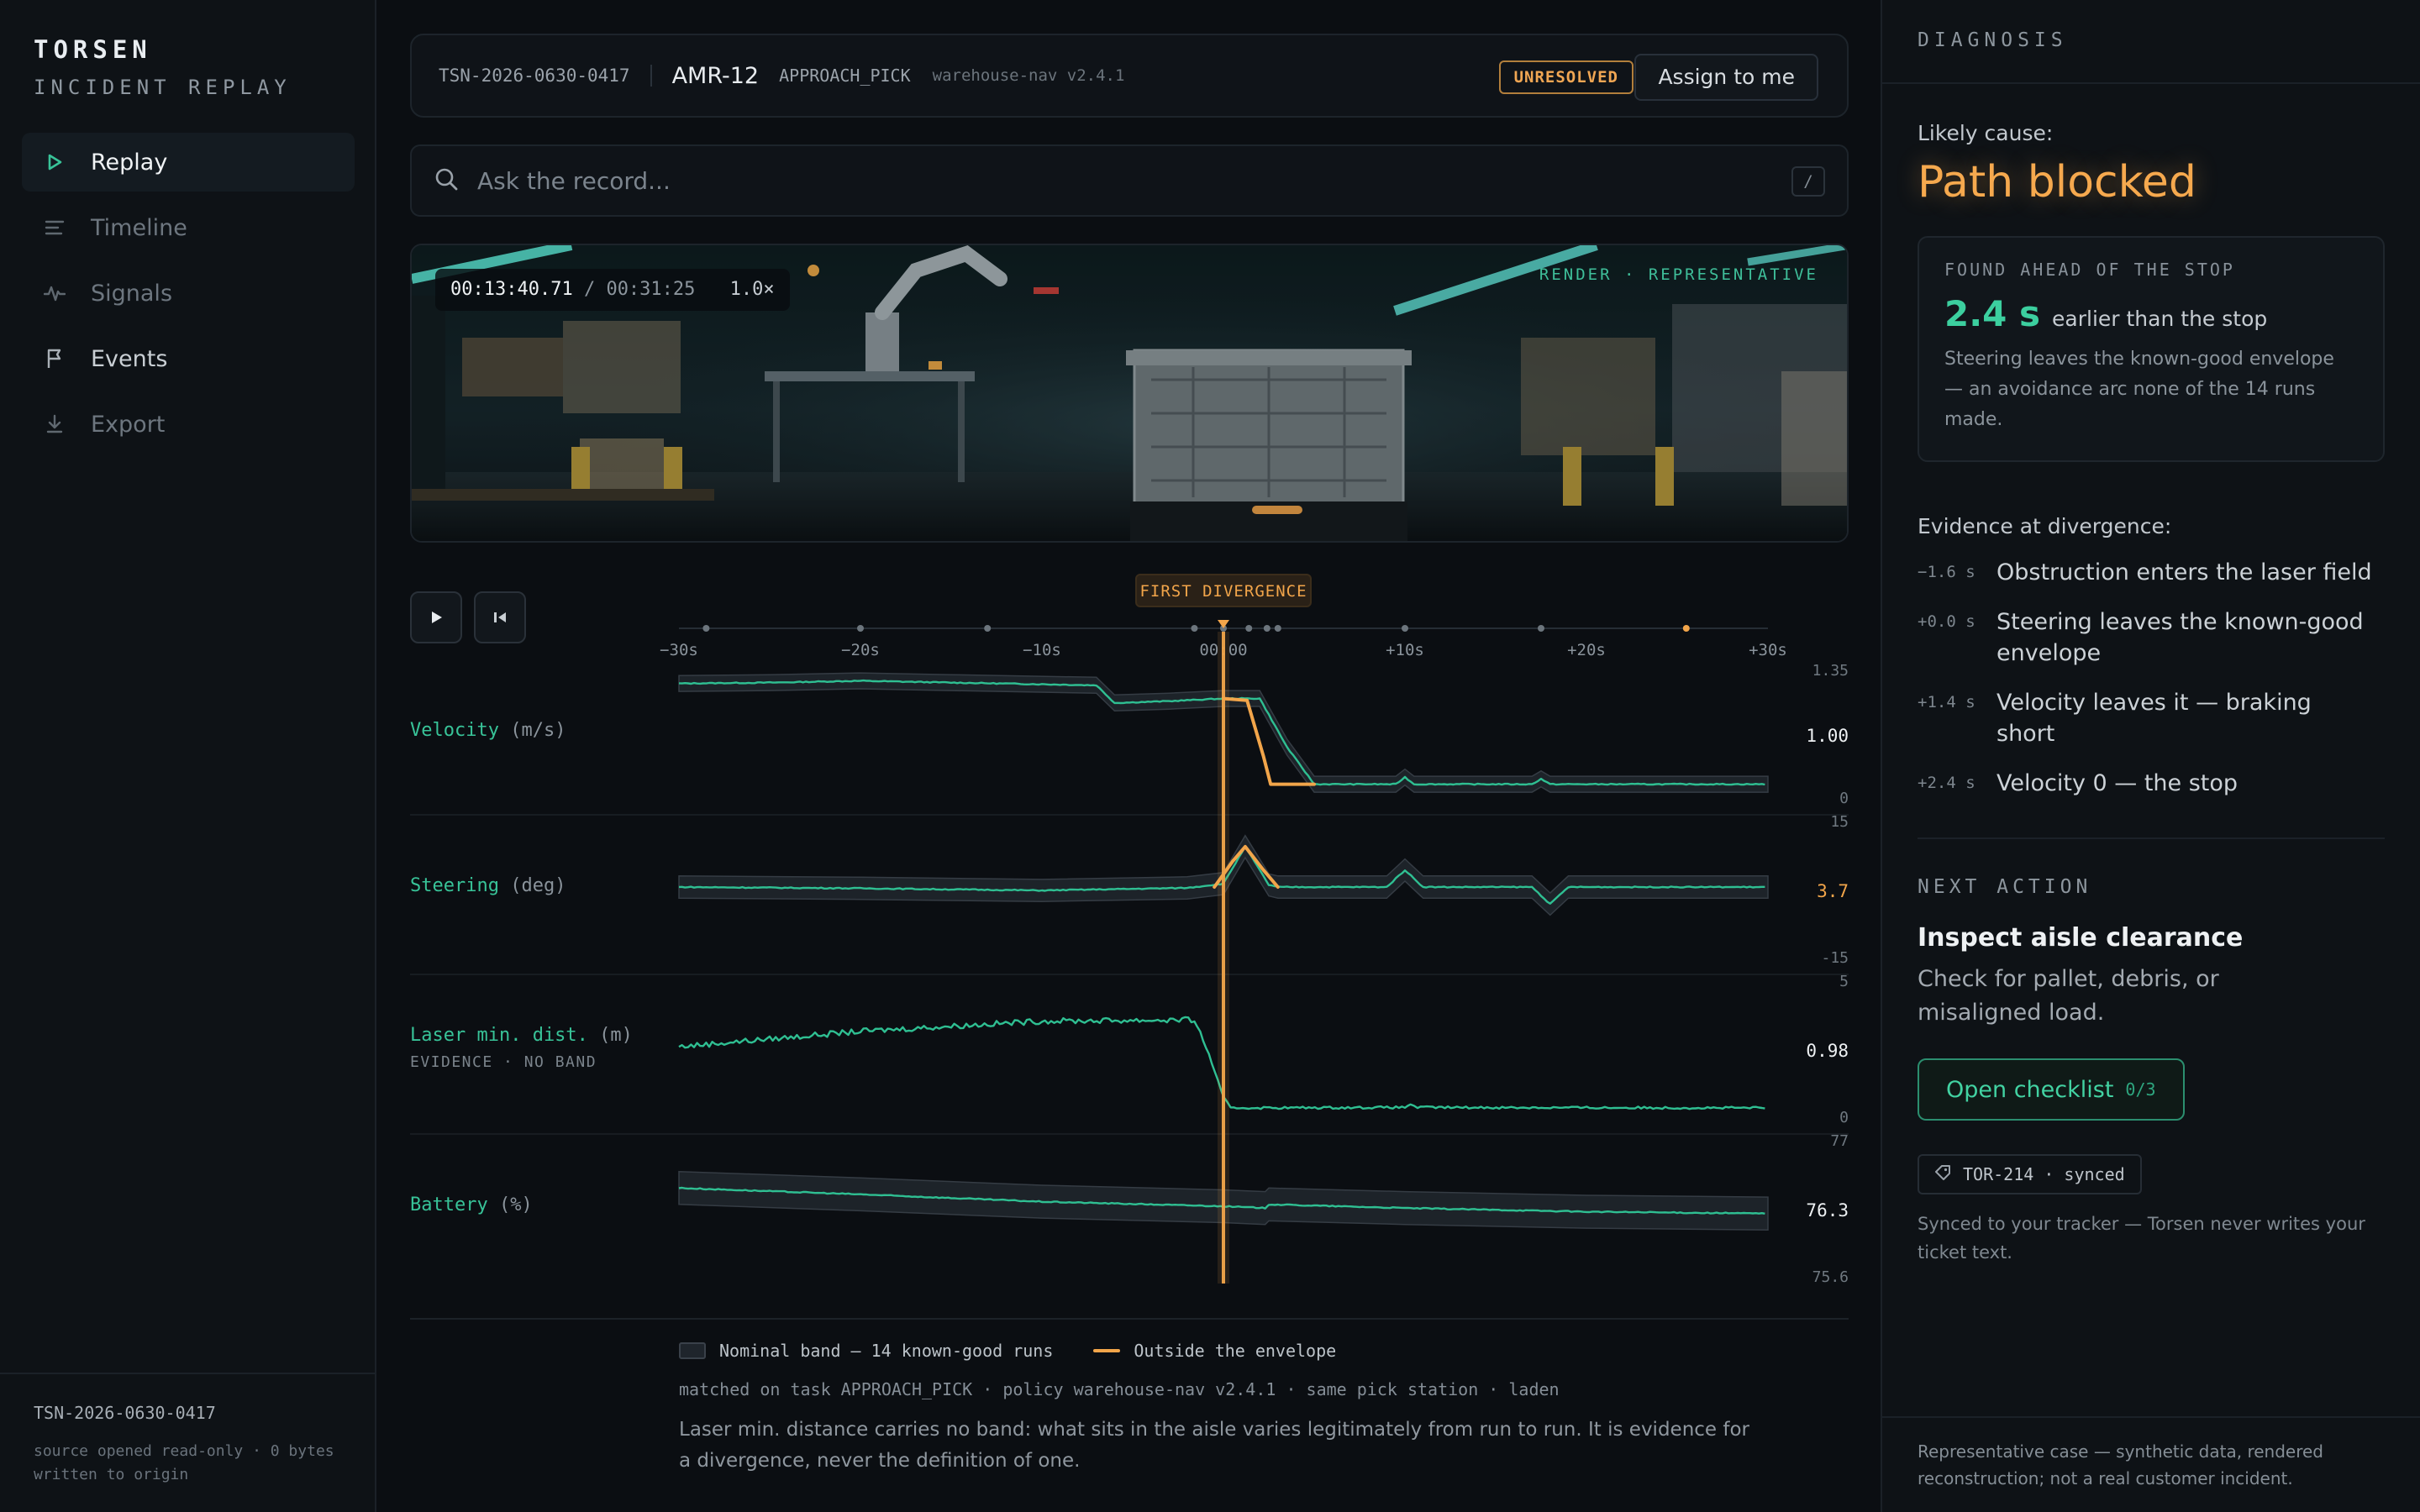 The width and height of the screenshot is (2420, 1512). Describe the element at coordinates (1130, 180) in the screenshot. I see `ask-record-input: Ask the record... /` at that location.